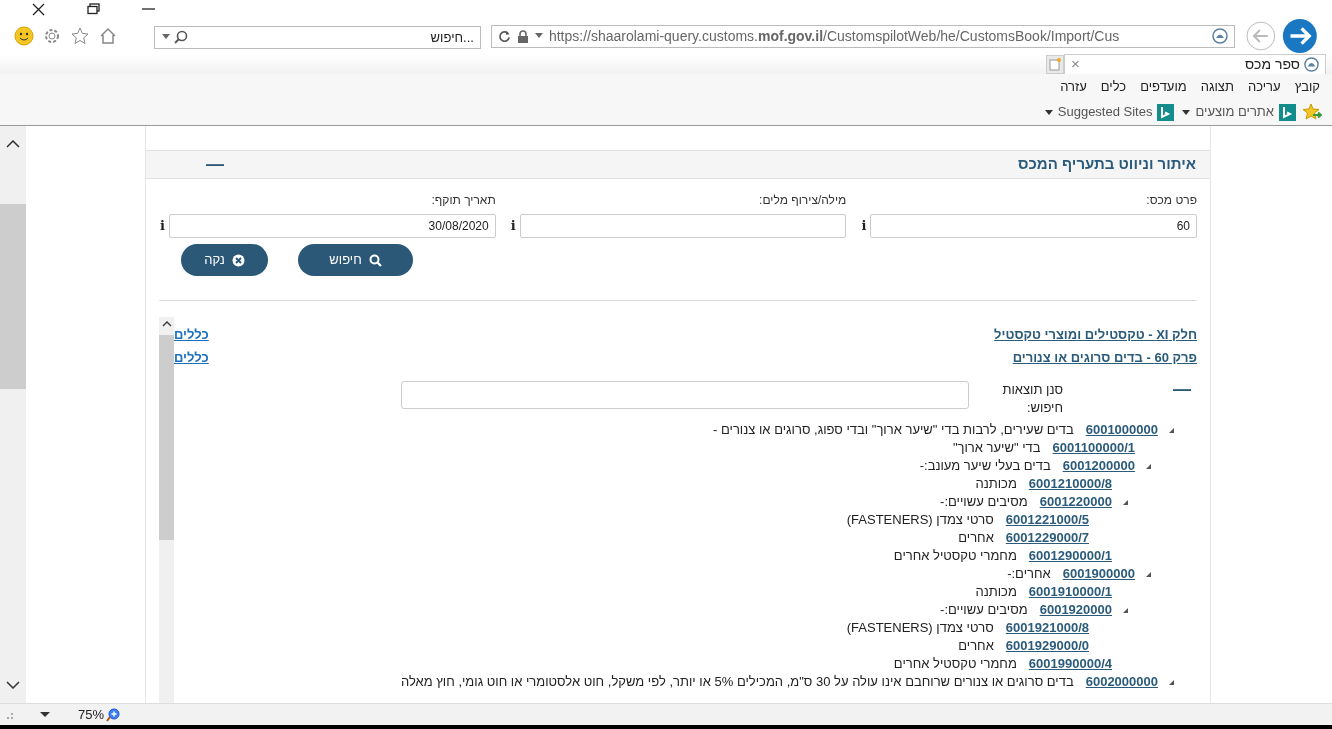  Describe the element at coordinates (996, 448) in the screenshot. I see `item-description: בדי "שיער ארוך"` at that location.